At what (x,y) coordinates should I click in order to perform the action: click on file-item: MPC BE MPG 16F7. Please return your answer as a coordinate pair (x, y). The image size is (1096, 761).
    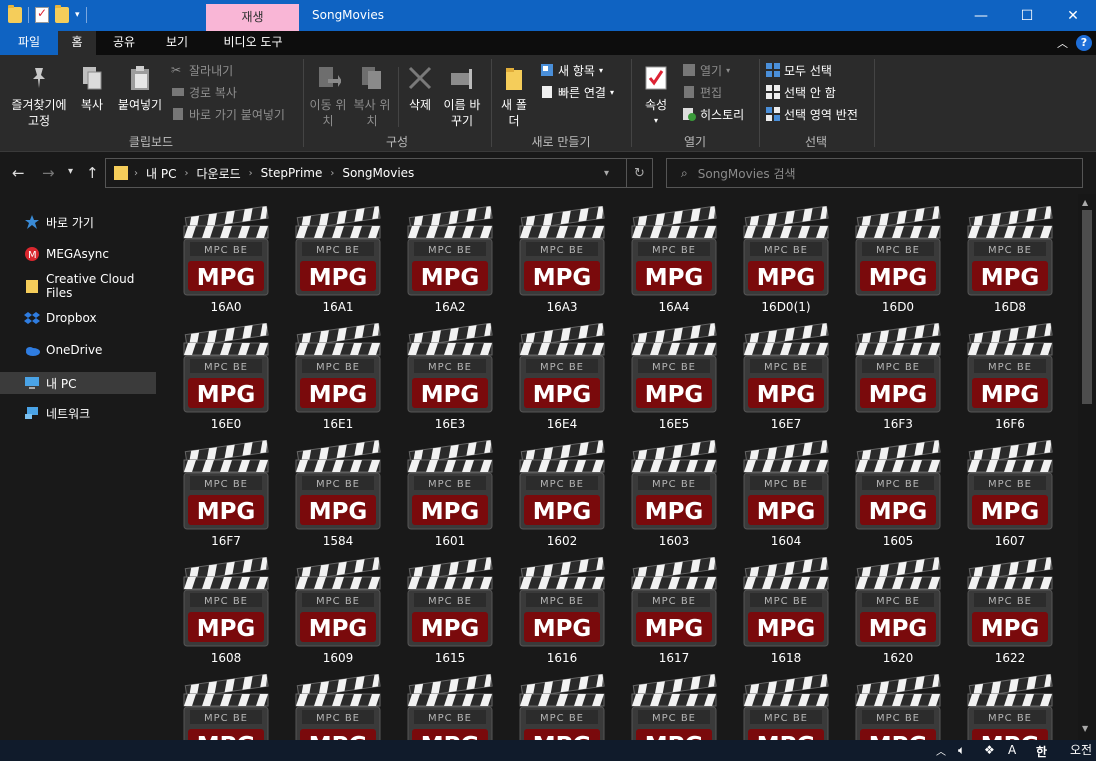
    Looking at the image, I should click on (226, 496).